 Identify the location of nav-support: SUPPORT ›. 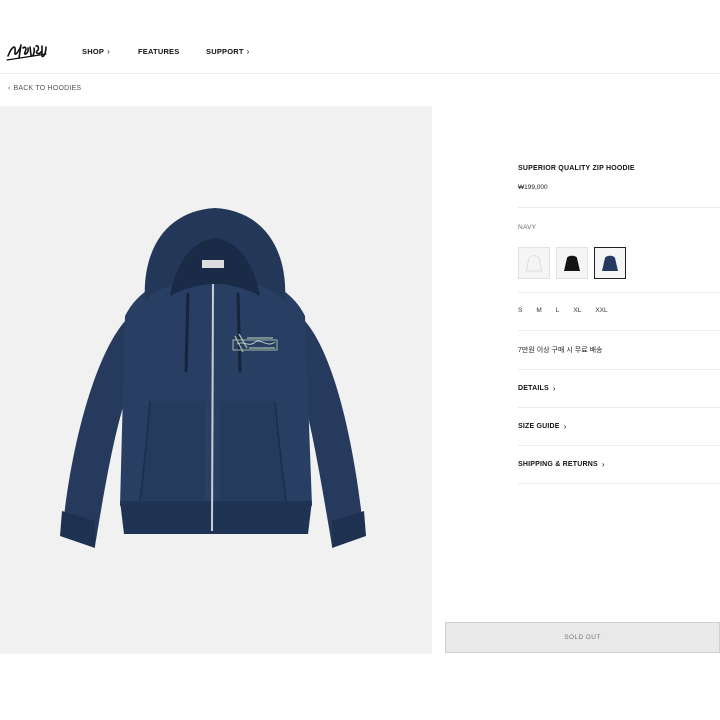
(228, 51).